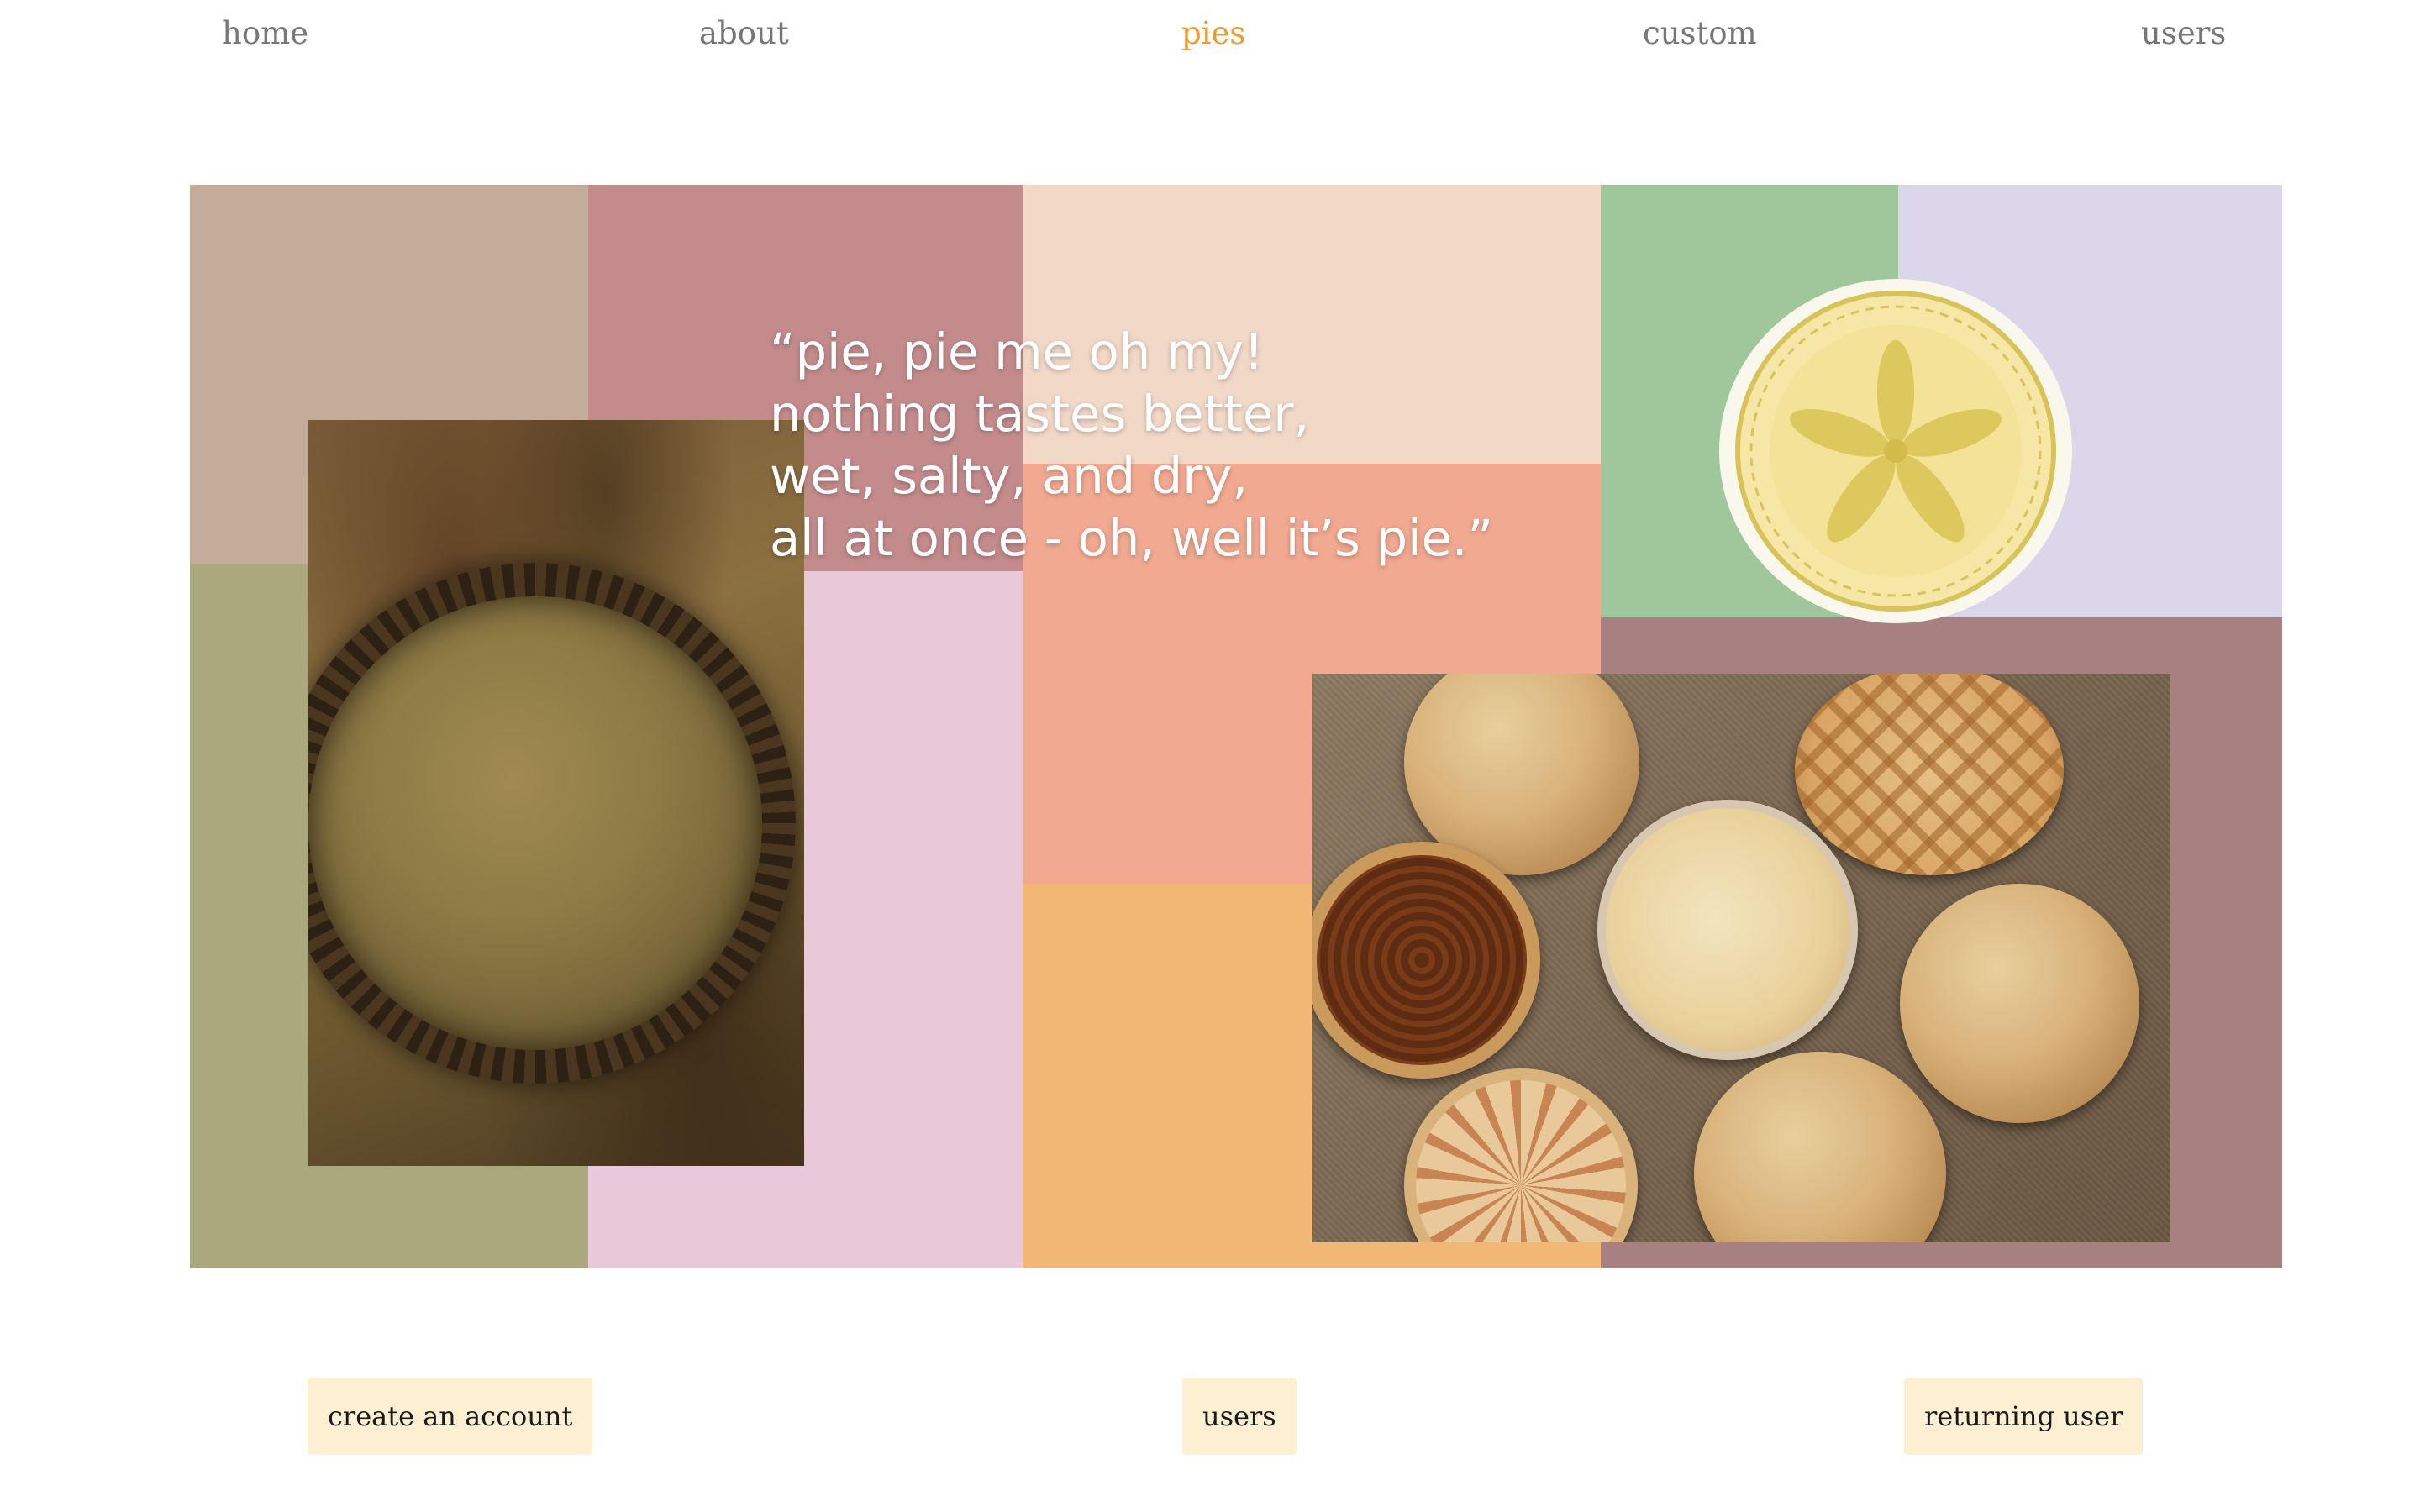 This screenshot has width=2420, height=1512. I want to click on pie-illustration-svg, so click(1895, 451).